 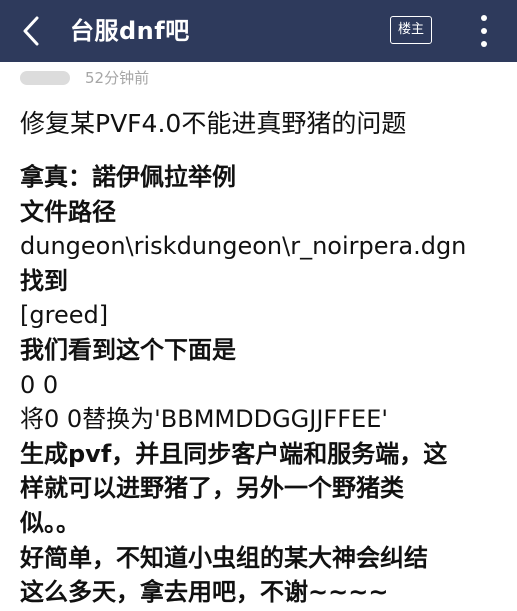 I want to click on avatar, so click(x=45, y=78).